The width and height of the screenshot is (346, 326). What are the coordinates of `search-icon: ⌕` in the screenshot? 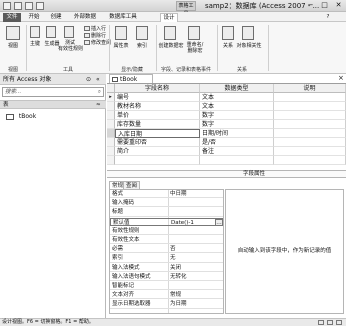 It's located at (99, 92).